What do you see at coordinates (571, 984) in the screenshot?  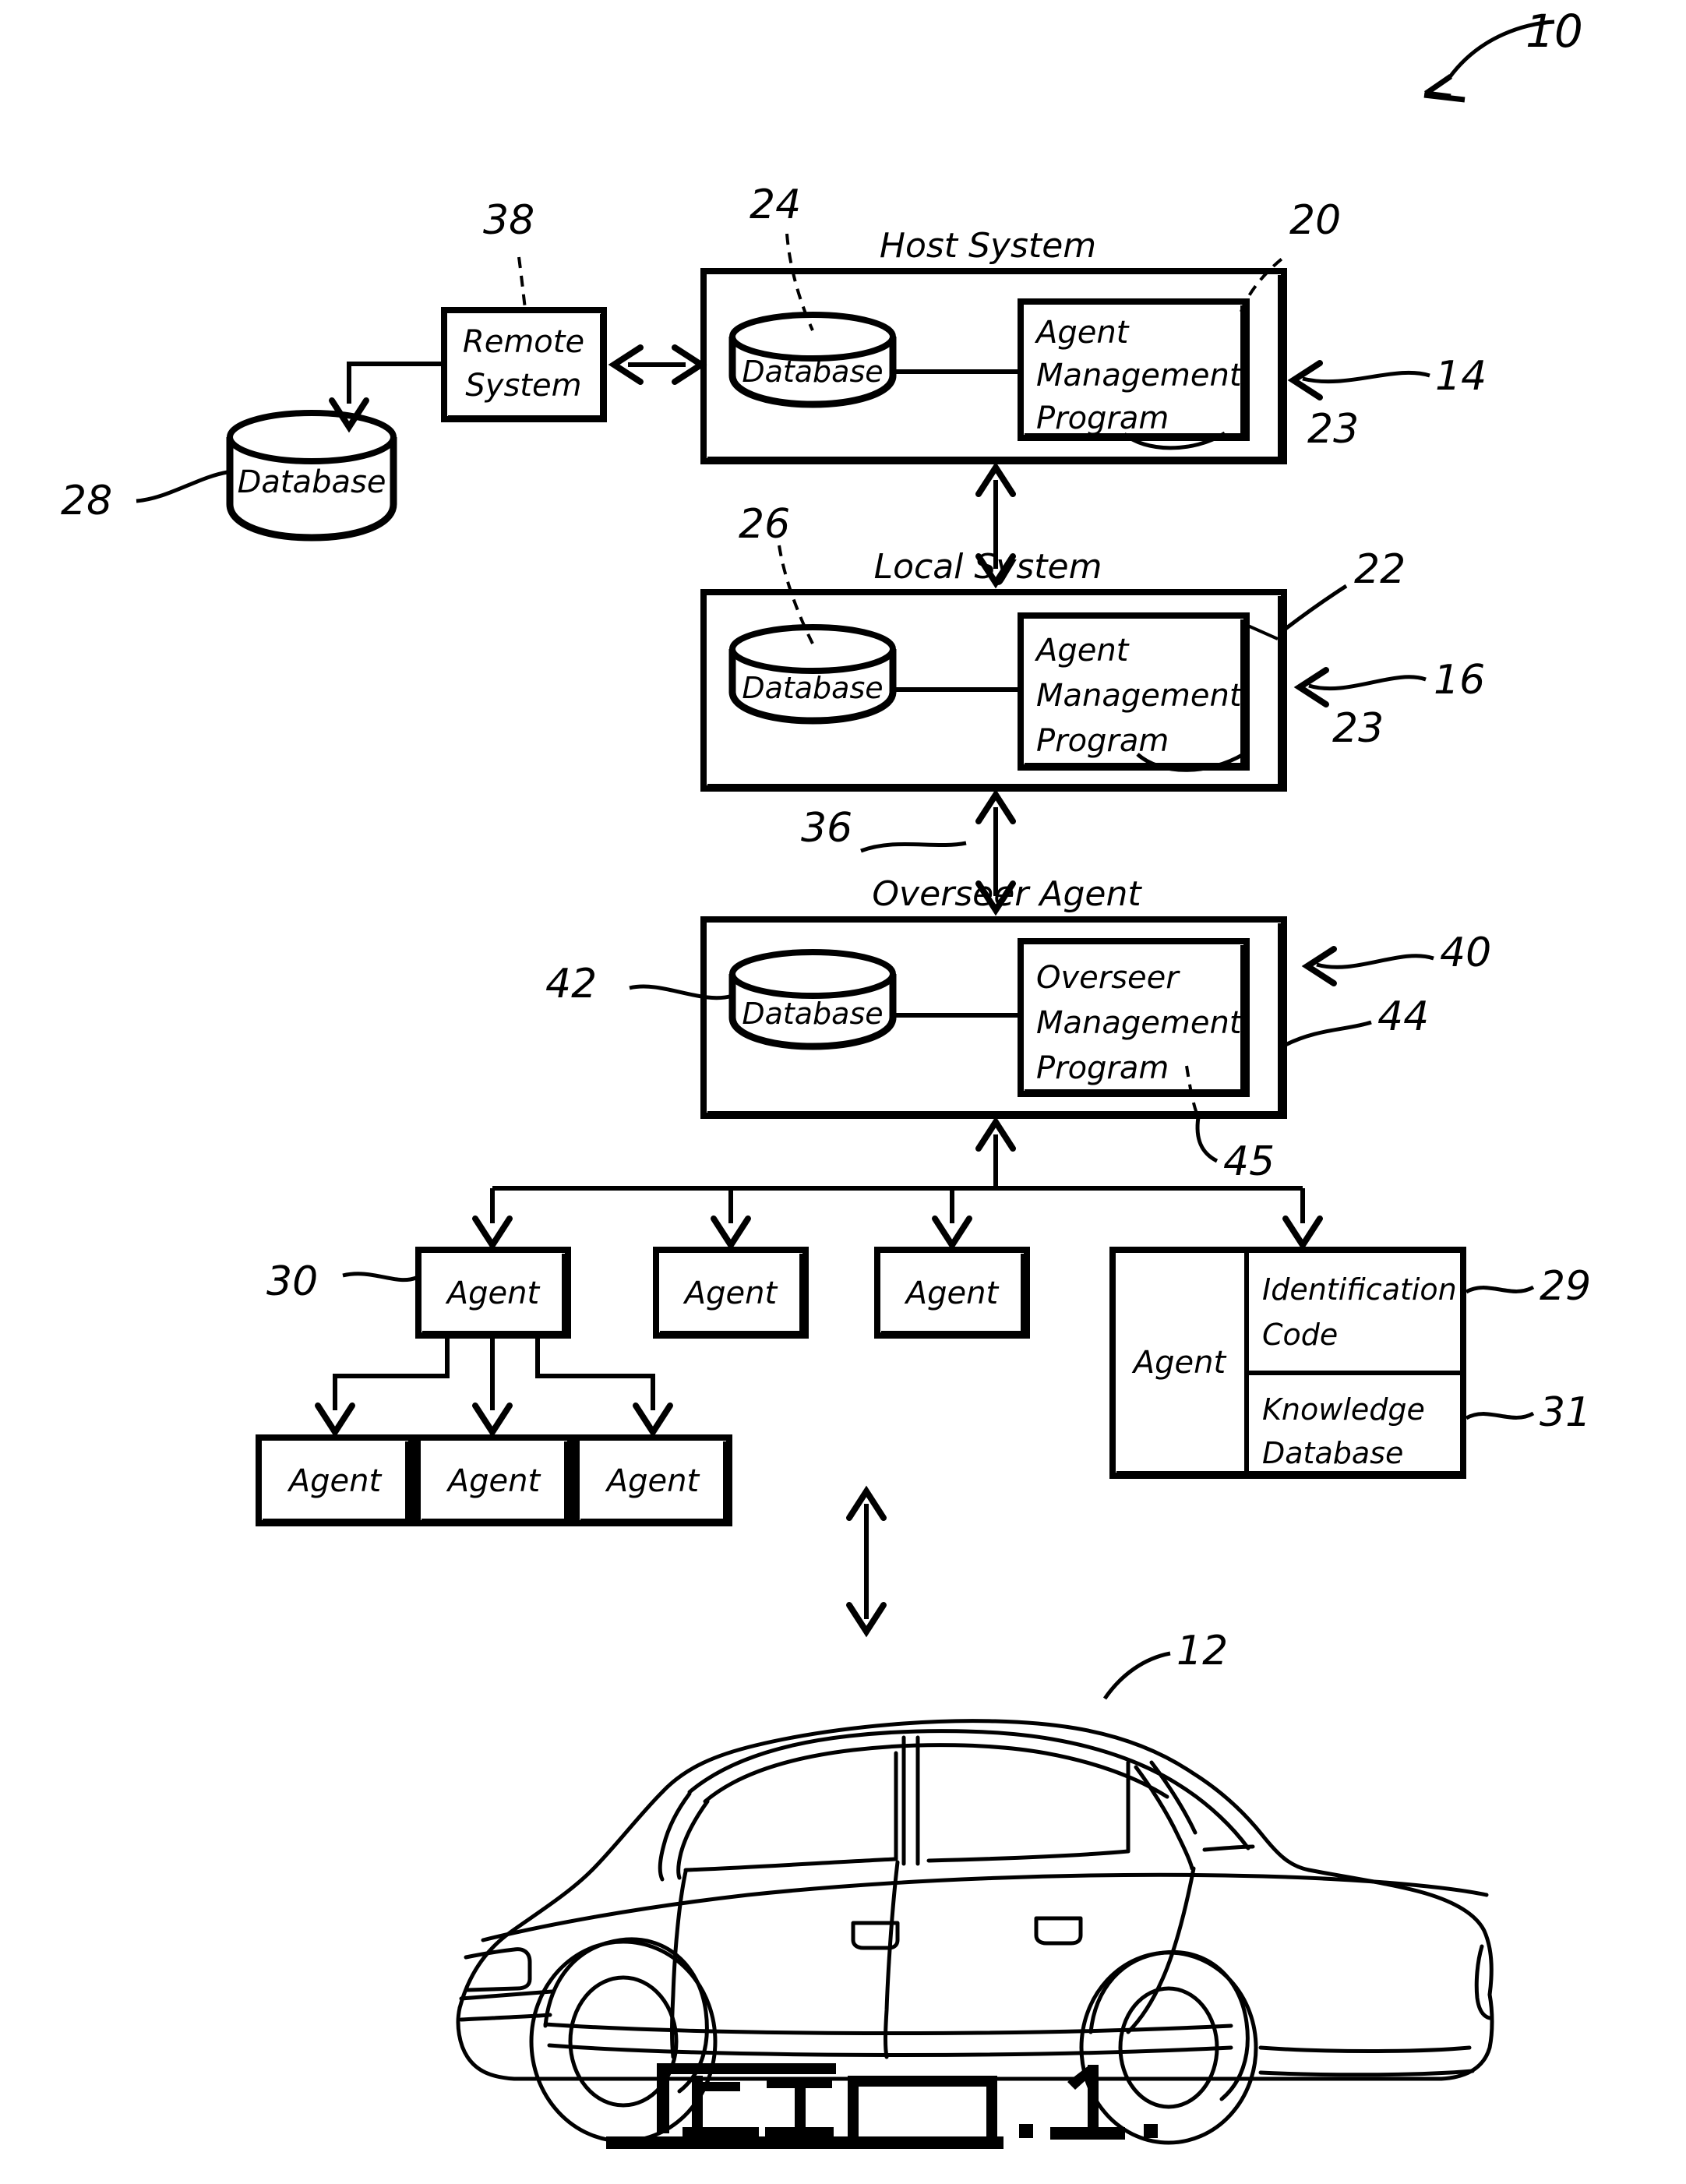 I see `ref-42: 42` at bounding box center [571, 984].